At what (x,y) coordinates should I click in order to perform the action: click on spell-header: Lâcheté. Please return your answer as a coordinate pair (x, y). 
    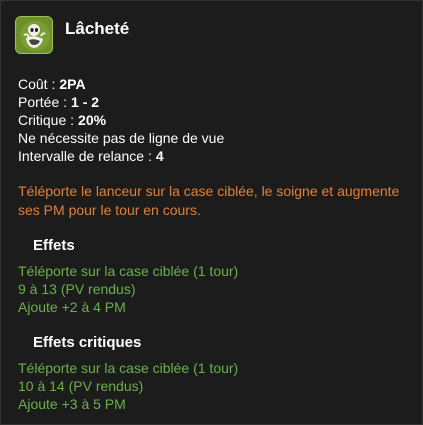
    Looking at the image, I should click on (72, 35).